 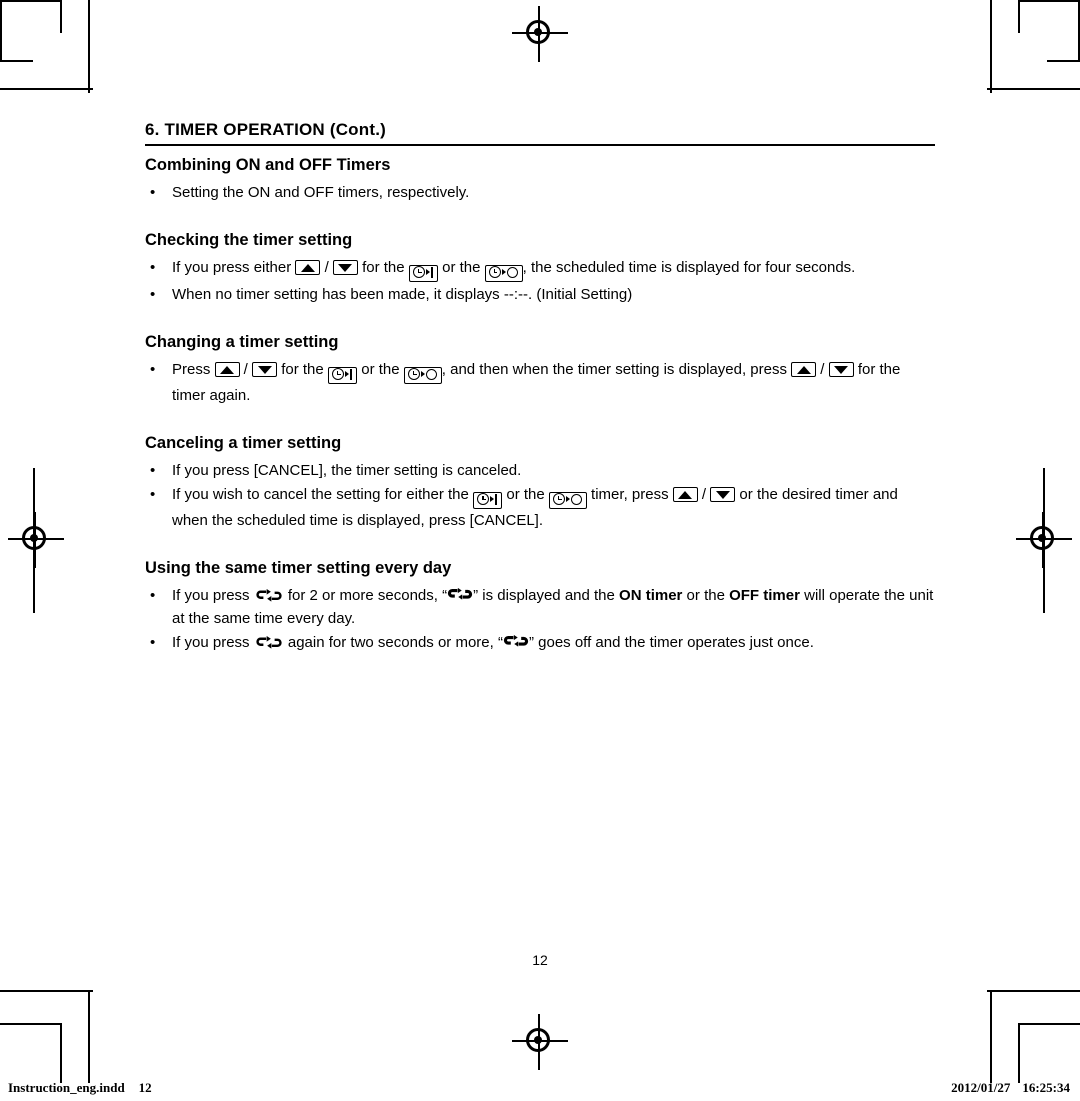 I want to click on registration-mark-left, so click(x=36, y=540).